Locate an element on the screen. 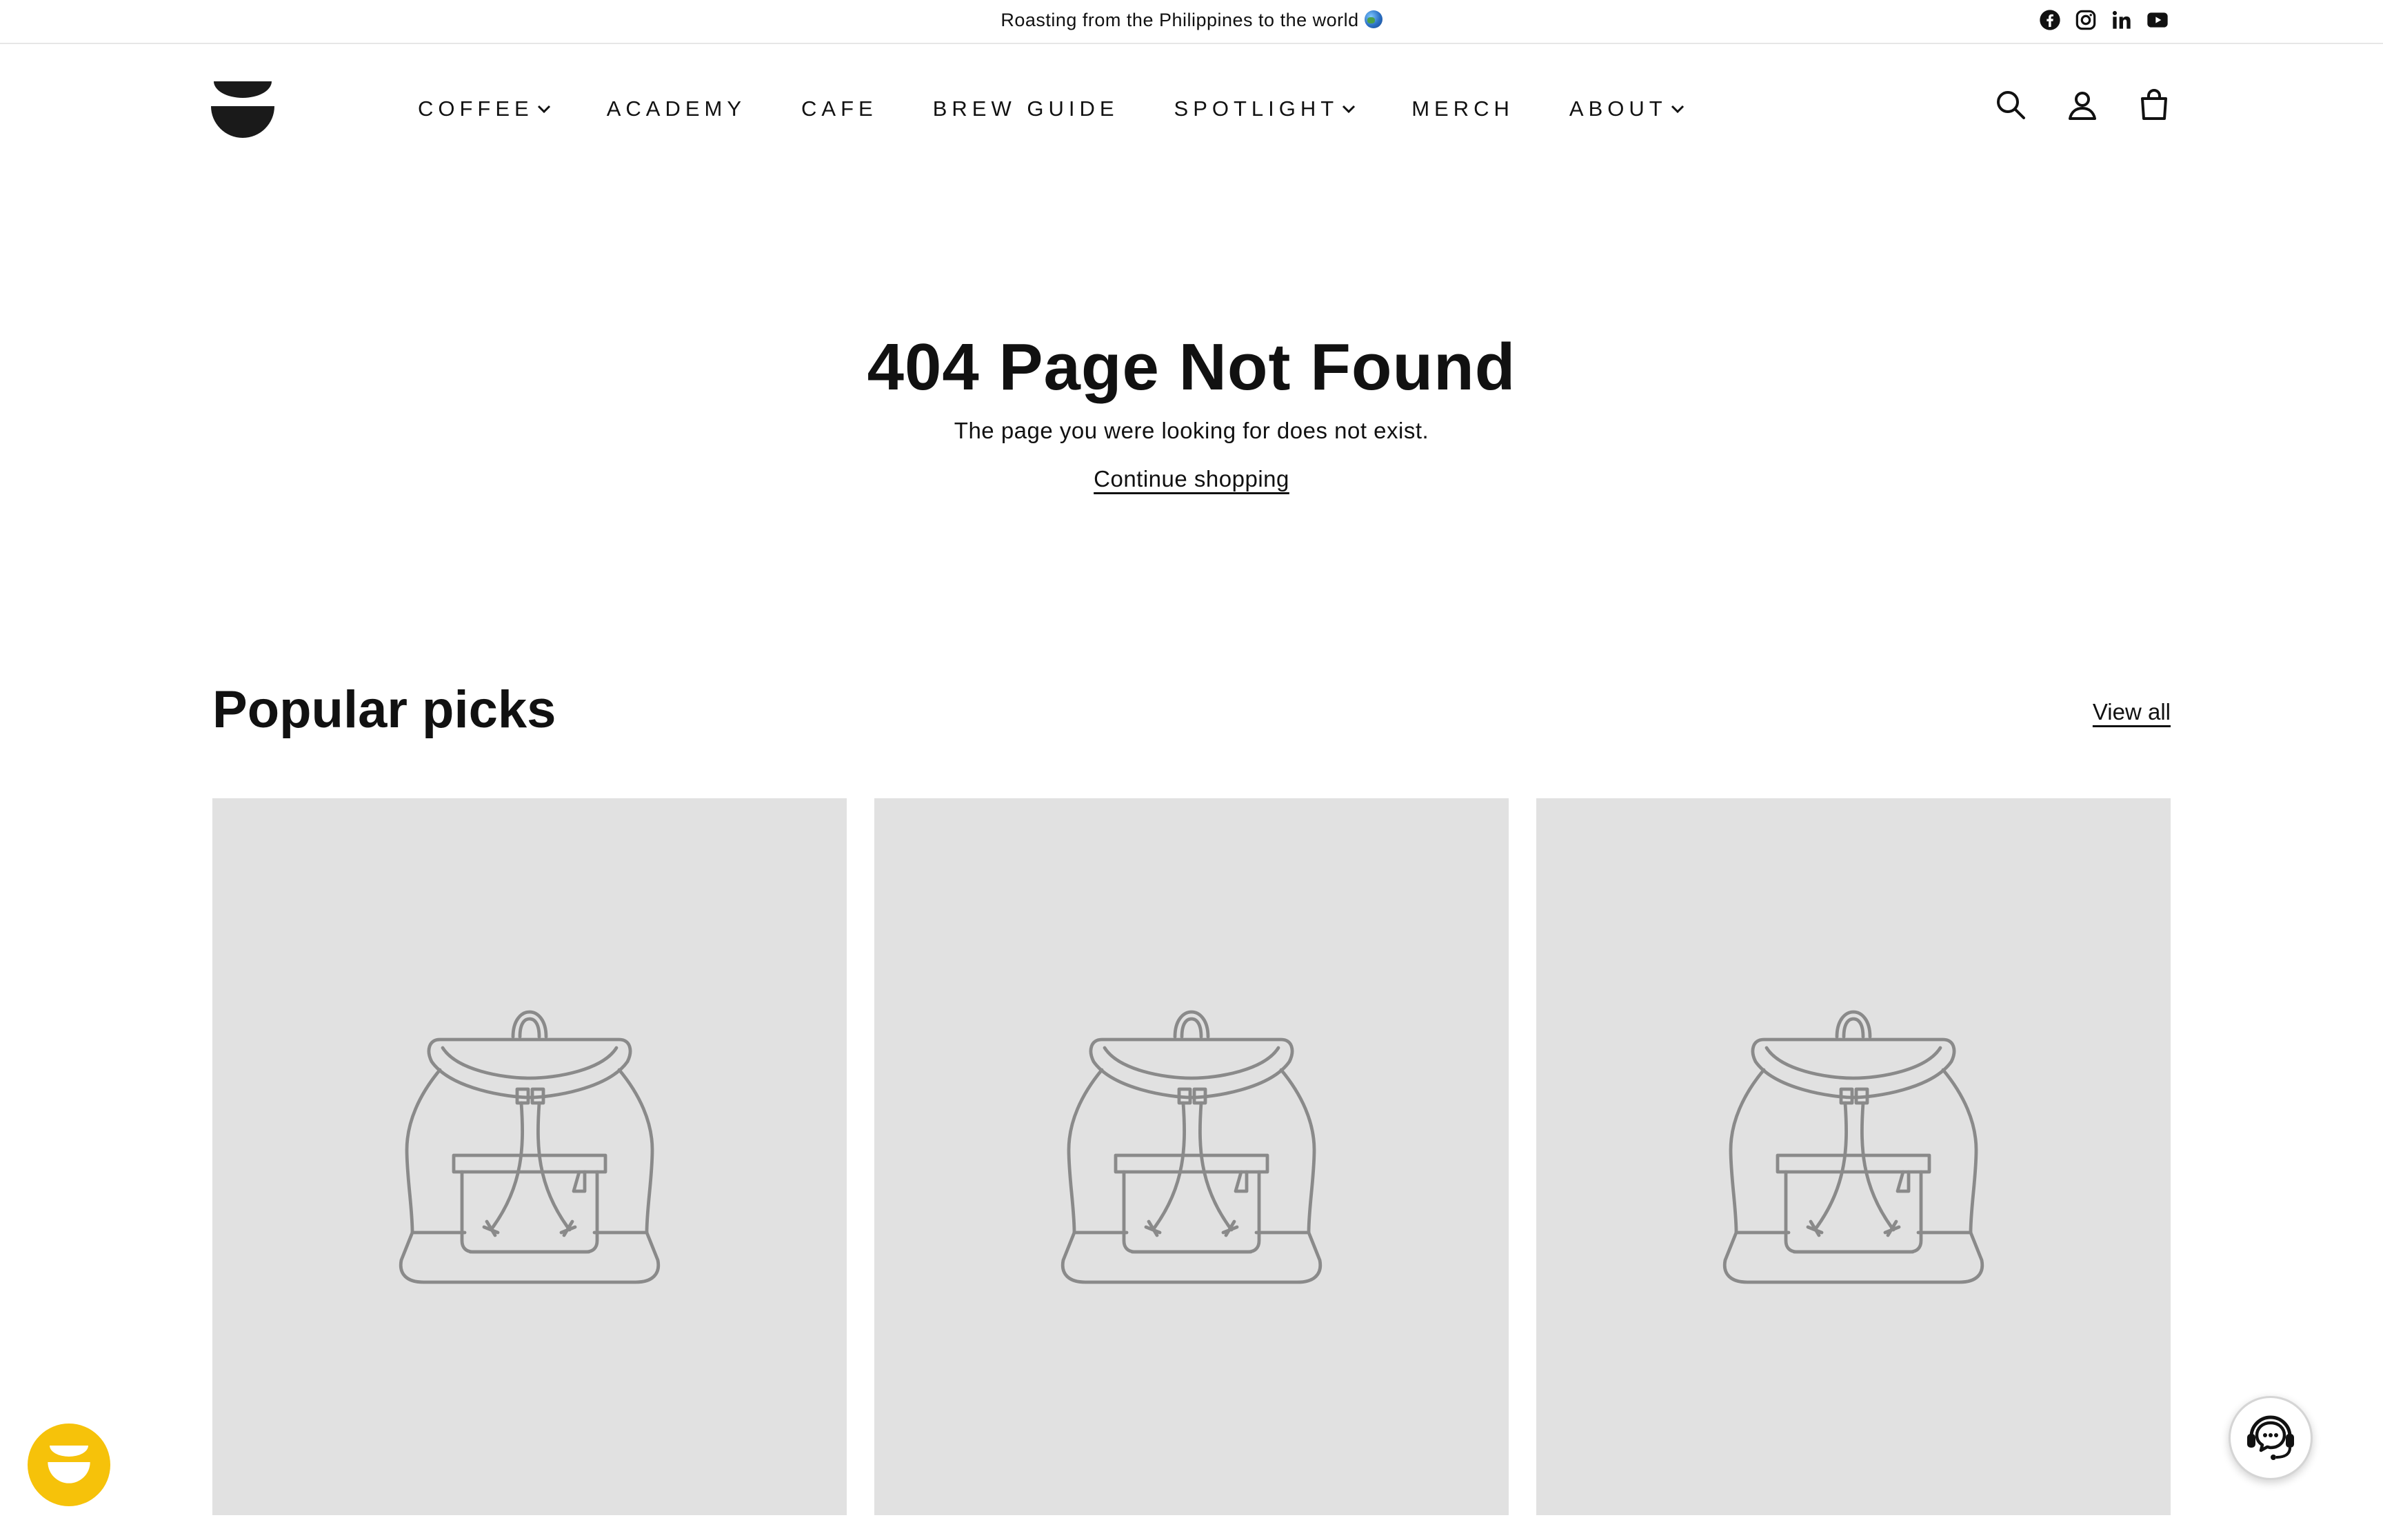  page-title: 404 Page Not Found is located at coordinates (1191, 367).